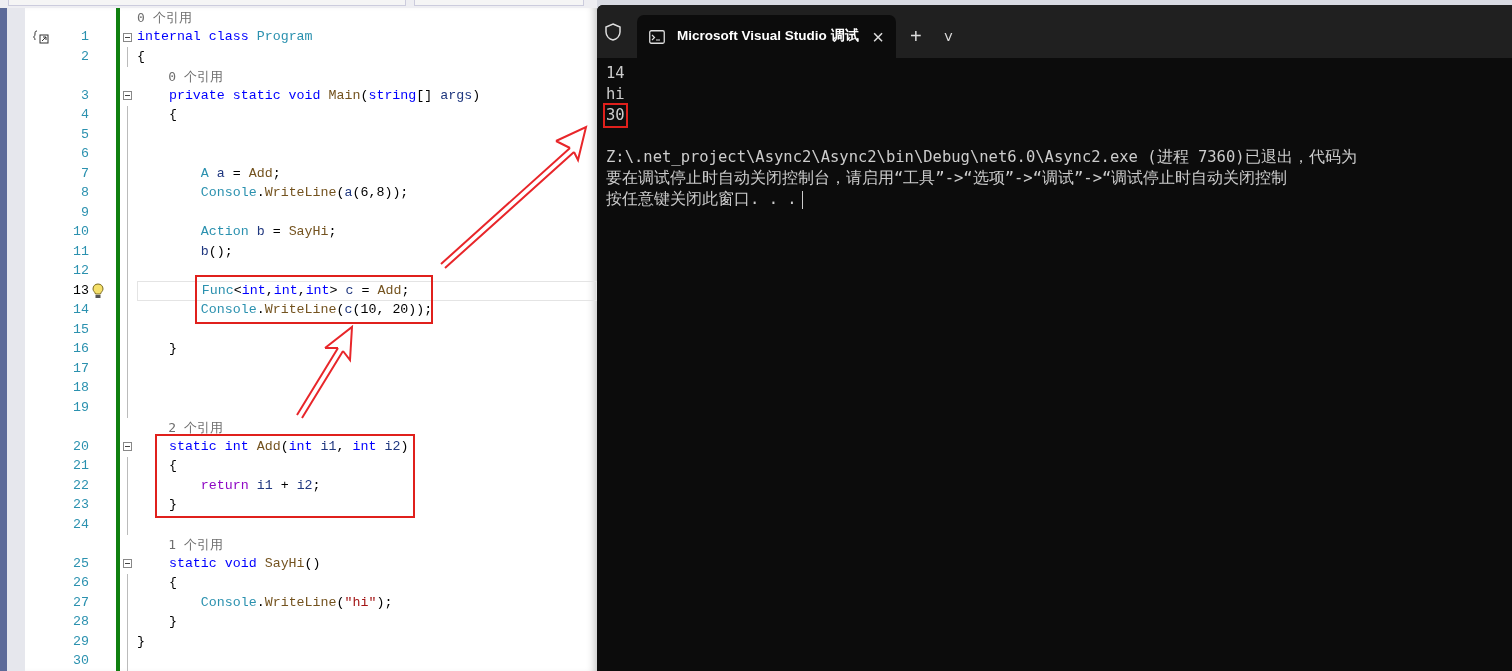 The width and height of the screenshot is (1512, 671). Describe the element at coordinates (84, 193) in the screenshot. I see `line-number: 8` at that location.